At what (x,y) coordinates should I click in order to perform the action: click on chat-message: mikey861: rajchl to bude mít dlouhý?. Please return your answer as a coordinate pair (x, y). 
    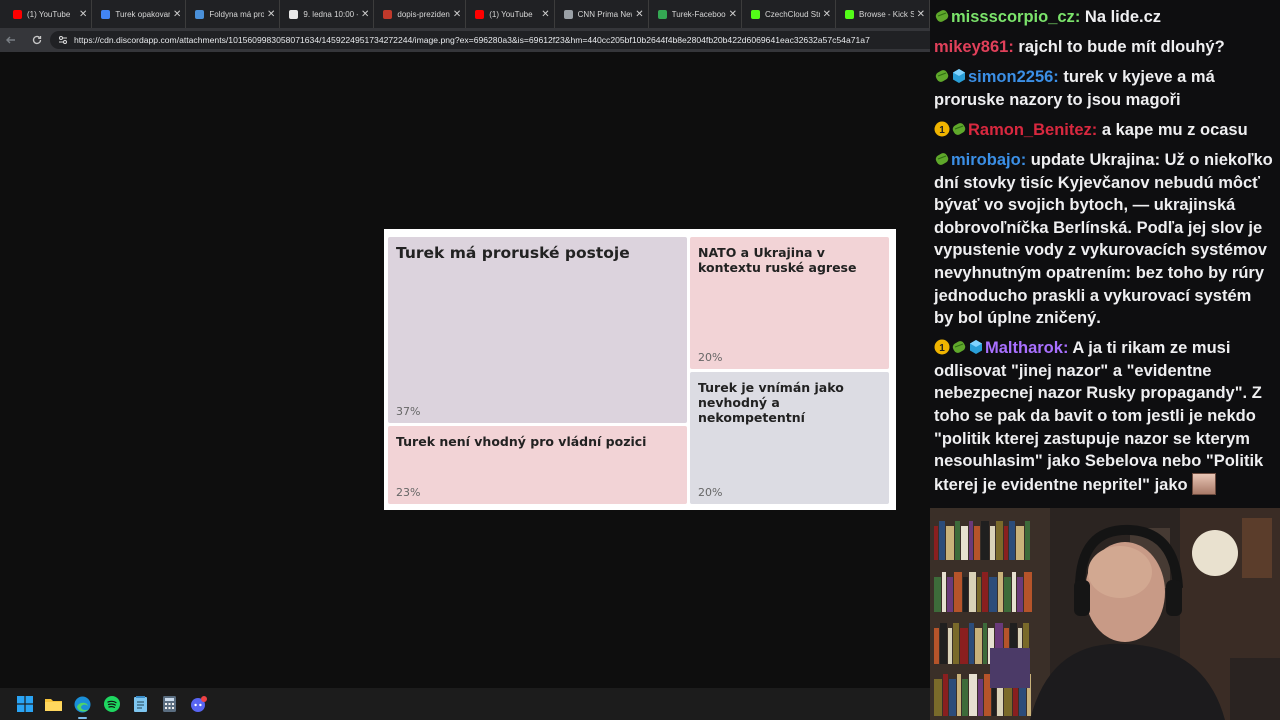
    Looking at the image, I should click on (1104, 47).